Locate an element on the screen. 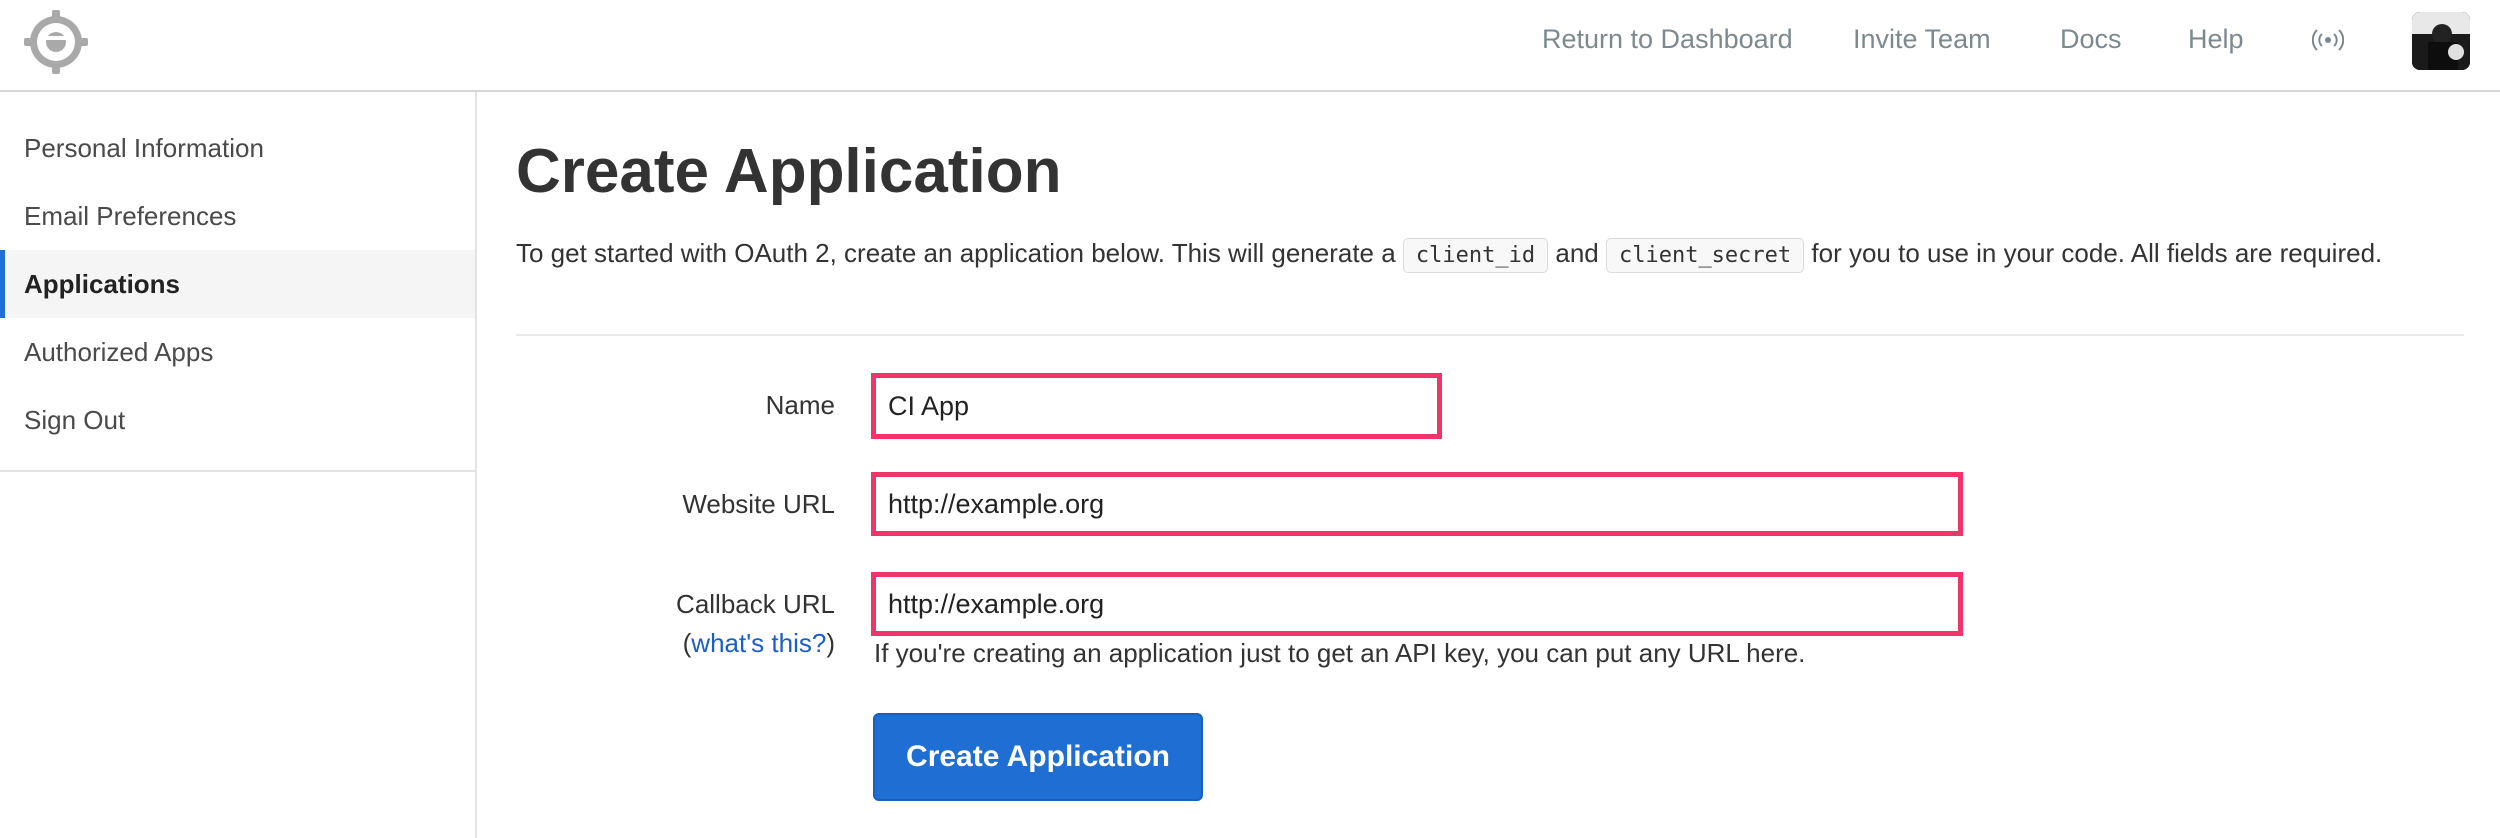 The image size is (2500, 838). nav-invite-team: Invite Team is located at coordinates (1922, 39).